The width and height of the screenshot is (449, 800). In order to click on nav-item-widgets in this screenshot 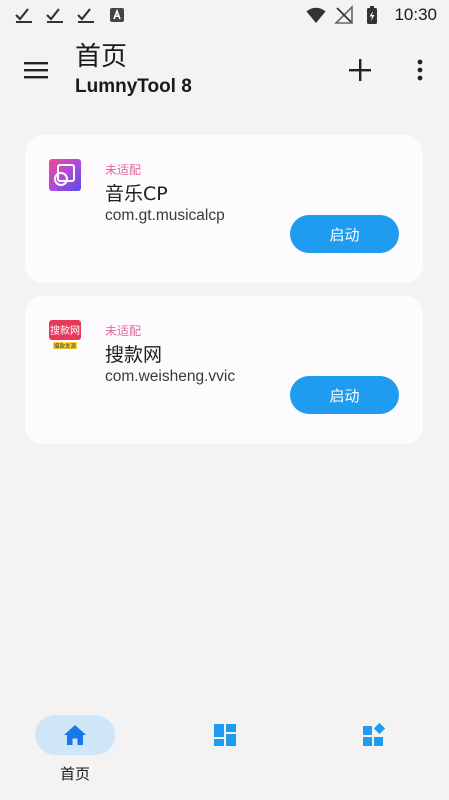, I will do `click(374, 750)`.